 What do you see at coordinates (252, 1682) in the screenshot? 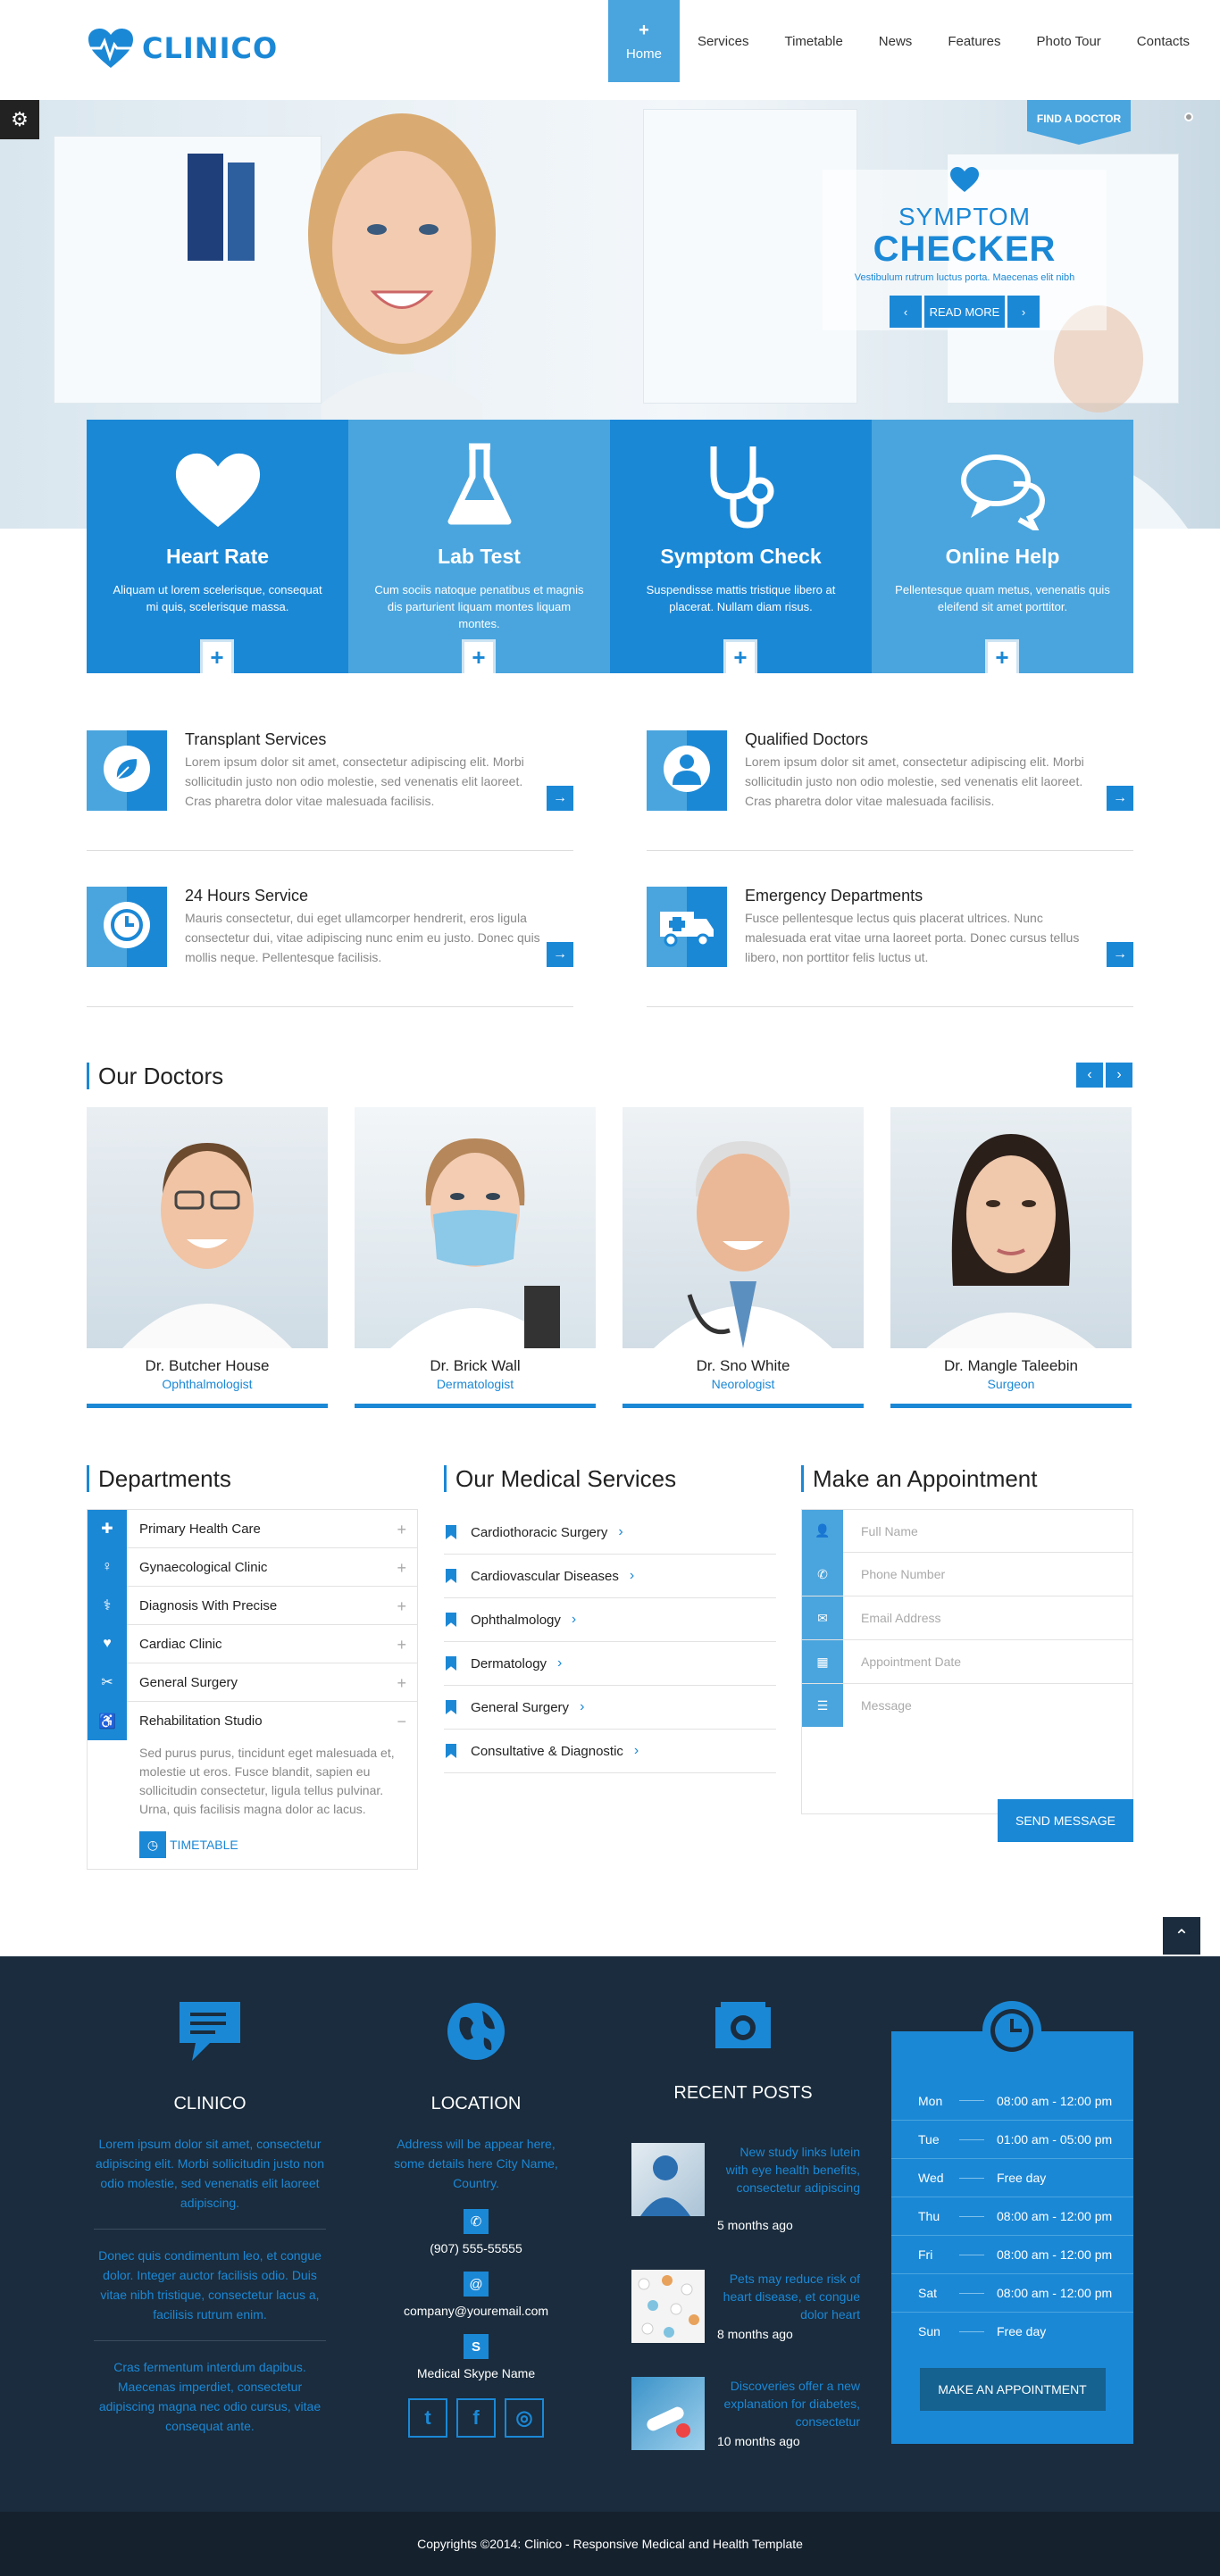
I see `department-item: ✂ General Surgery +` at bounding box center [252, 1682].